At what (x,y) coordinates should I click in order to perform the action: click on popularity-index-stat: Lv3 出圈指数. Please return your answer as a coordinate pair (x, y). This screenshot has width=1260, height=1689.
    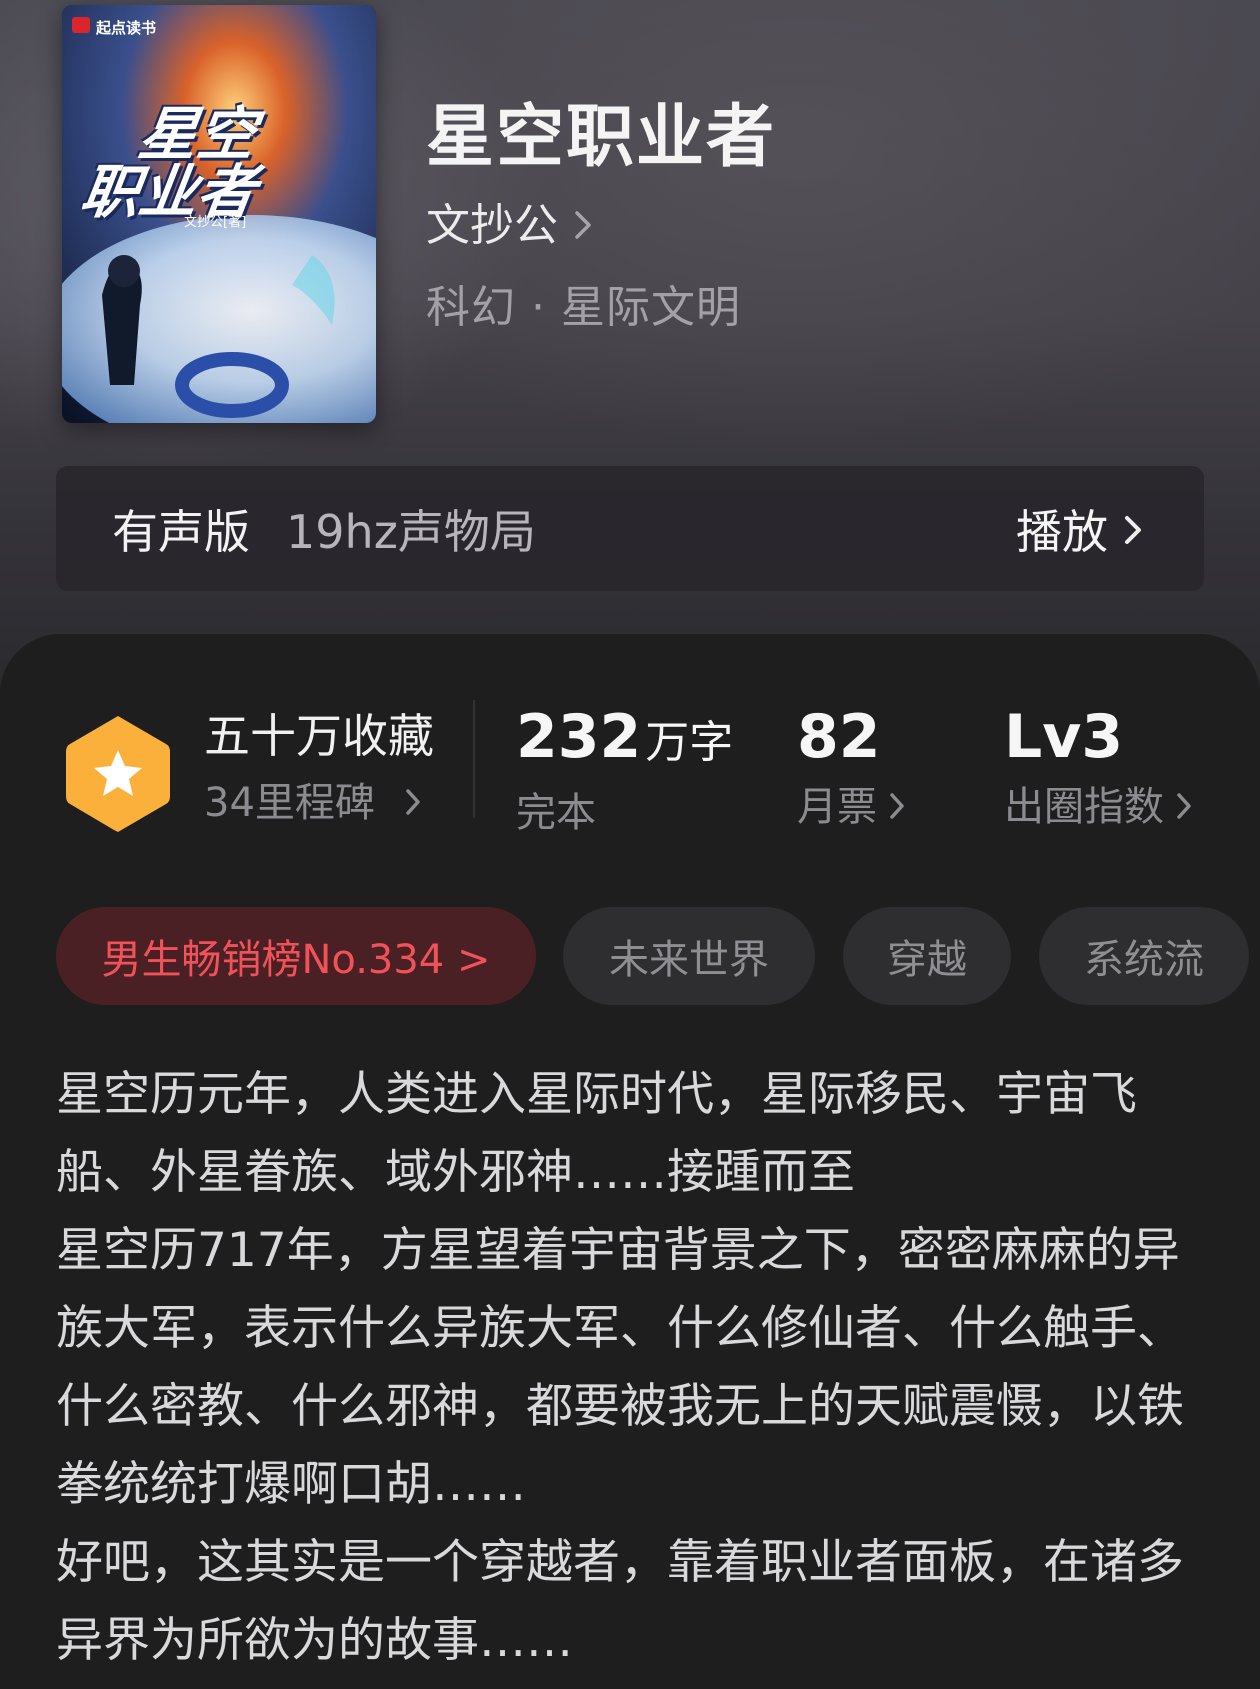
    Looking at the image, I should click on (1098, 768).